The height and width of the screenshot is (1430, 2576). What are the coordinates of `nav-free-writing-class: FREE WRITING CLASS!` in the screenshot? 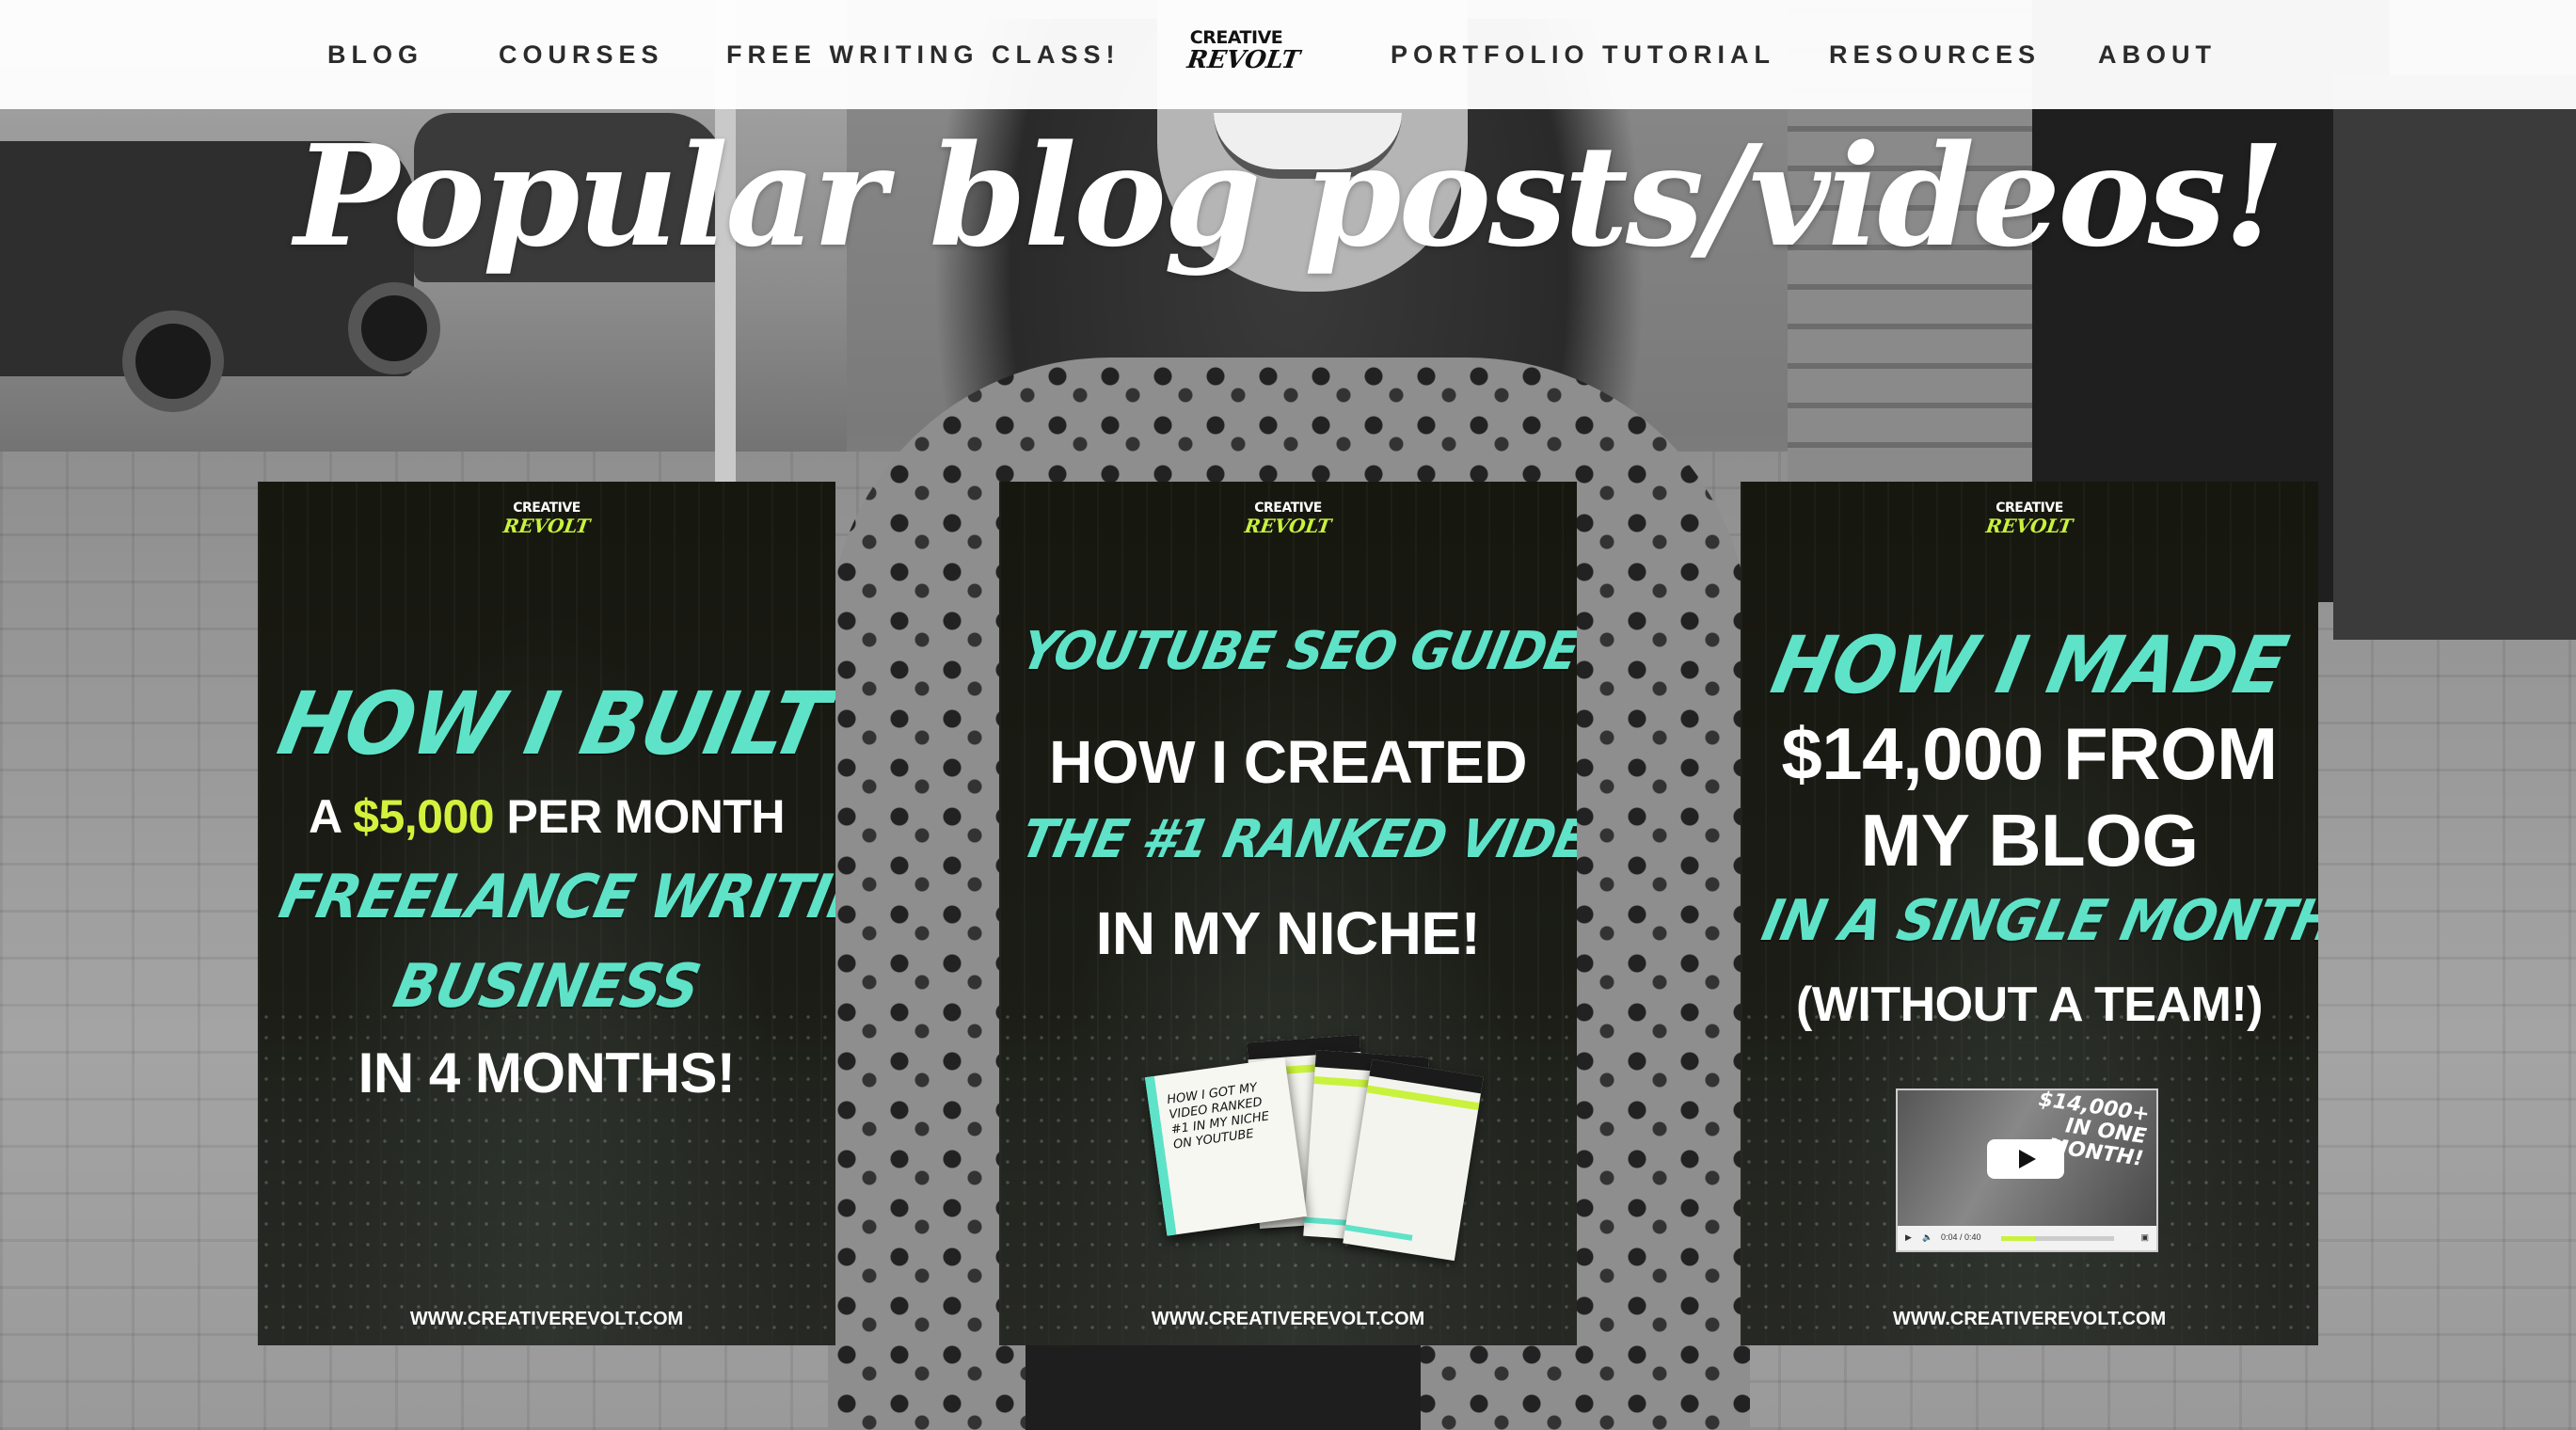 It's located at (923, 55).